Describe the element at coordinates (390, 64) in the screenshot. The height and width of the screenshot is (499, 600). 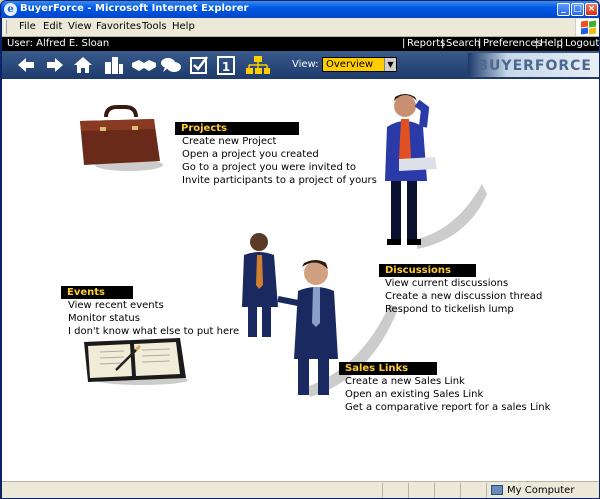
I see `chevron-down-icon: ▼` at that location.